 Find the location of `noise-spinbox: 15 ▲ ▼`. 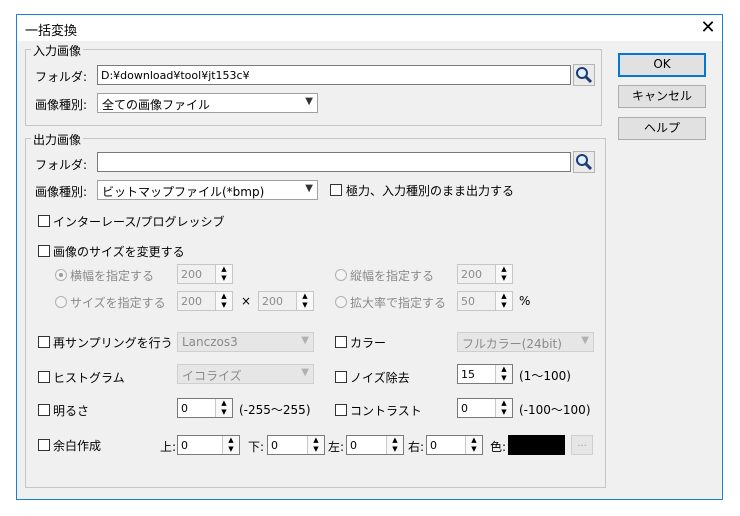

noise-spinbox: 15 ▲ ▼ is located at coordinates (485, 374).